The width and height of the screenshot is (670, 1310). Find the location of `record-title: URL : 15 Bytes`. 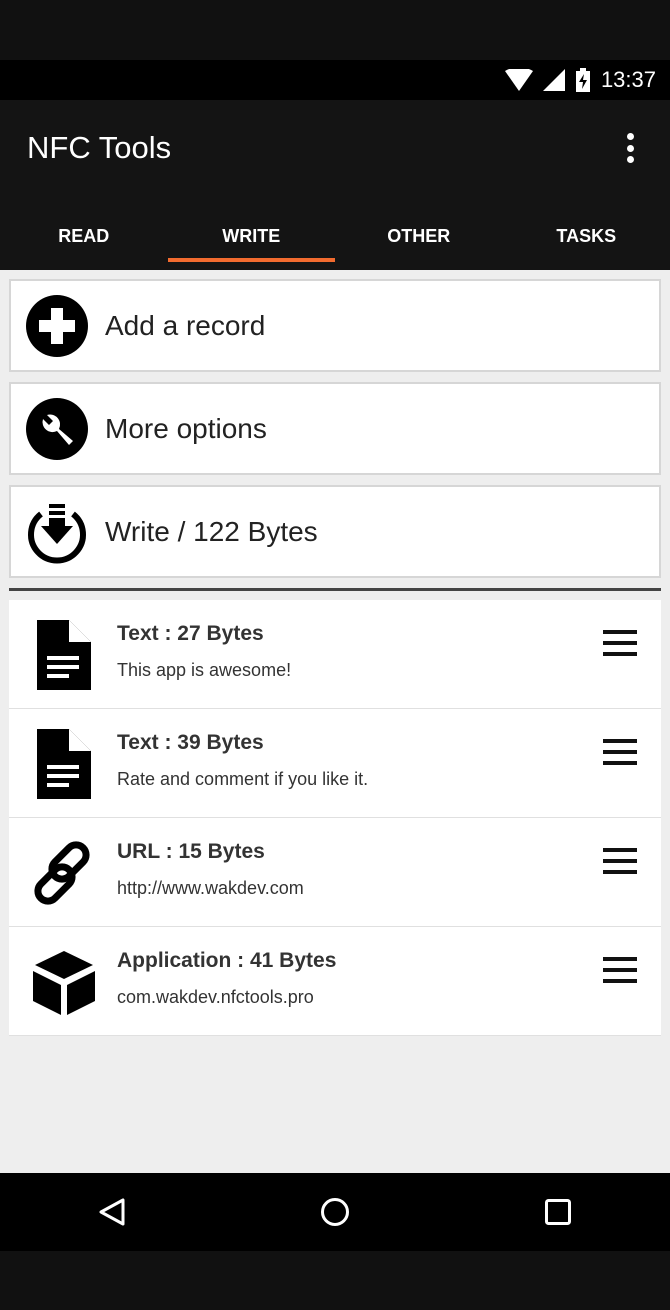

record-title: URL : 15 Bytes is located at coordinates (191, 851).